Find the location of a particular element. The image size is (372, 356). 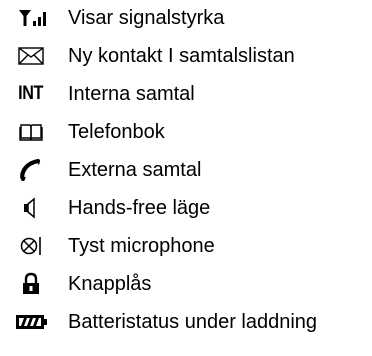

speaker-icon is located at coordinates (31, 208).